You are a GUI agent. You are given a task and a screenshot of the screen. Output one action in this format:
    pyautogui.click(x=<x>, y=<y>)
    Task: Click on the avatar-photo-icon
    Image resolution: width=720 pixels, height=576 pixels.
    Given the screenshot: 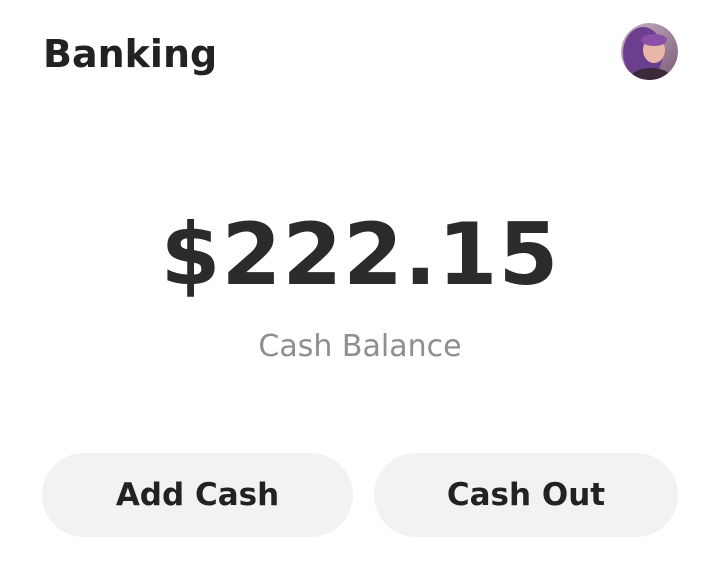 What is the action you would take?
    pyautogui.click(x=649, y=51)
    